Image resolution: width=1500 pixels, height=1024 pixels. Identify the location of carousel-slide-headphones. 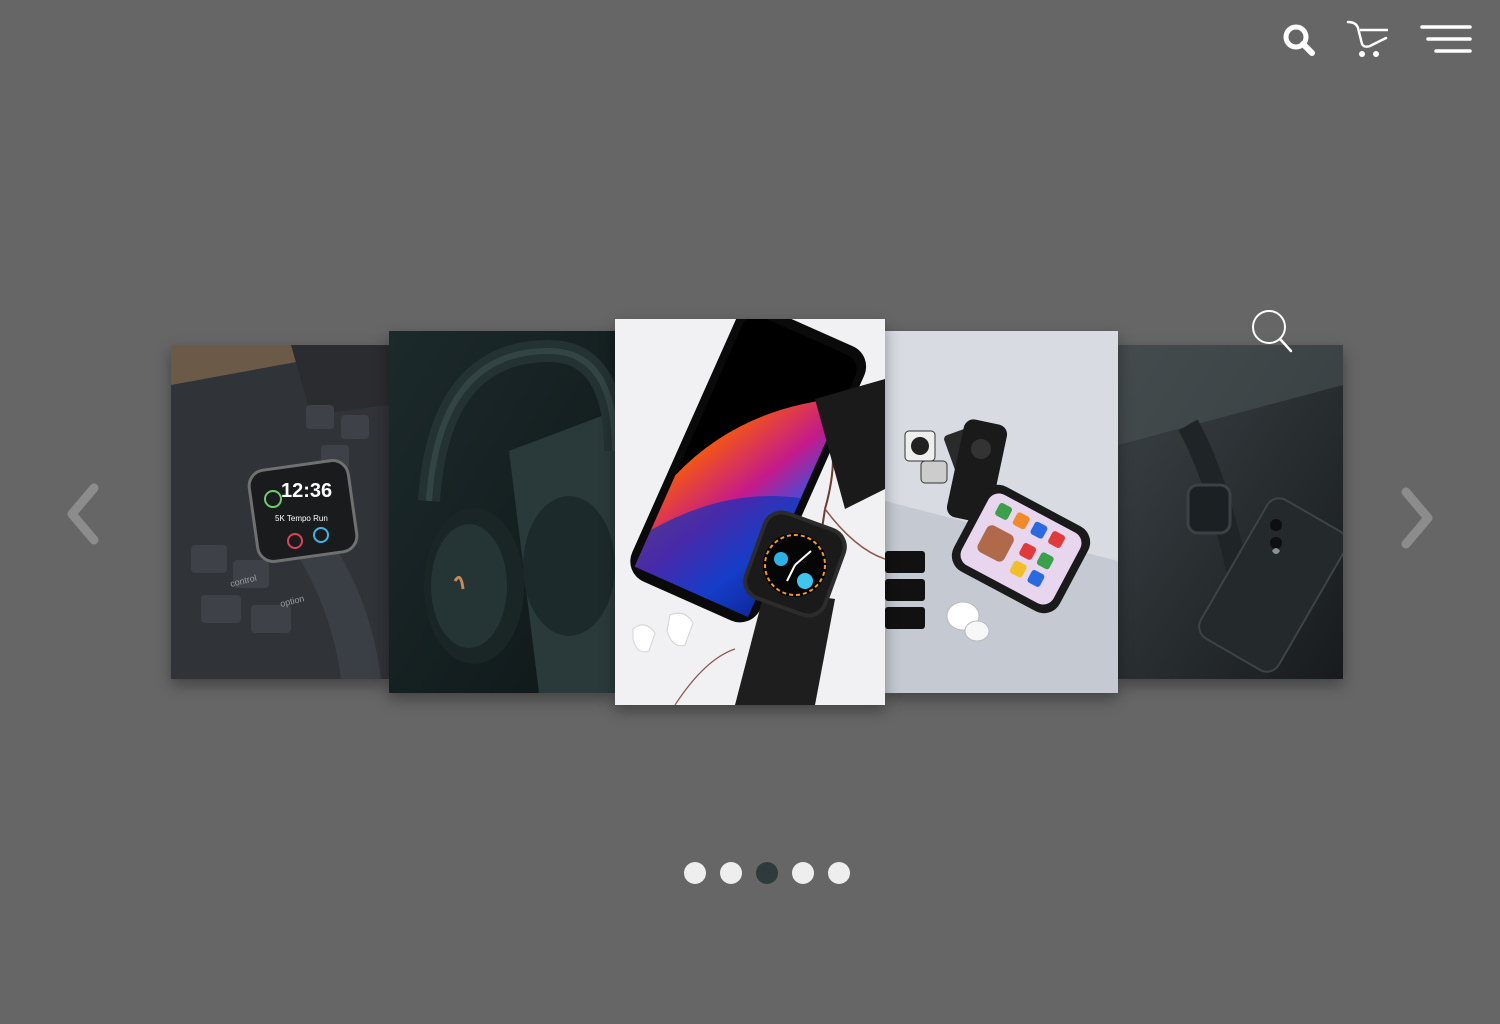
(502, 512).